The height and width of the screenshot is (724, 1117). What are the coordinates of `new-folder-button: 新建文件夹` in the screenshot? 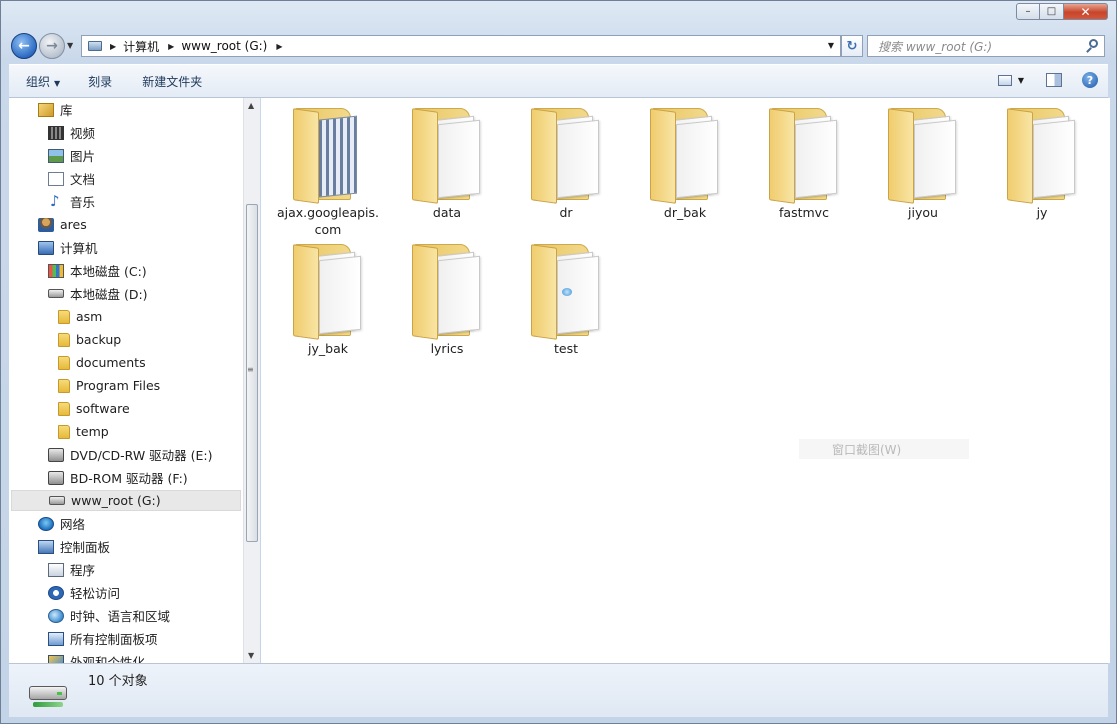 It's located at (172, 81).